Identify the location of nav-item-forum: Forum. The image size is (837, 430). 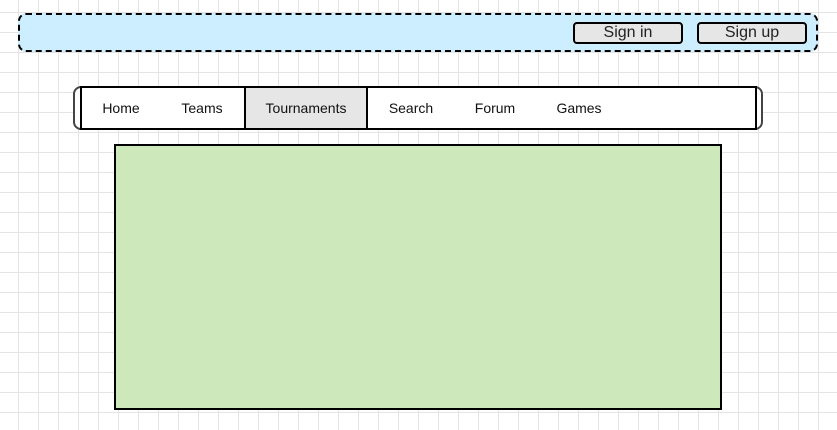
(495, 108).